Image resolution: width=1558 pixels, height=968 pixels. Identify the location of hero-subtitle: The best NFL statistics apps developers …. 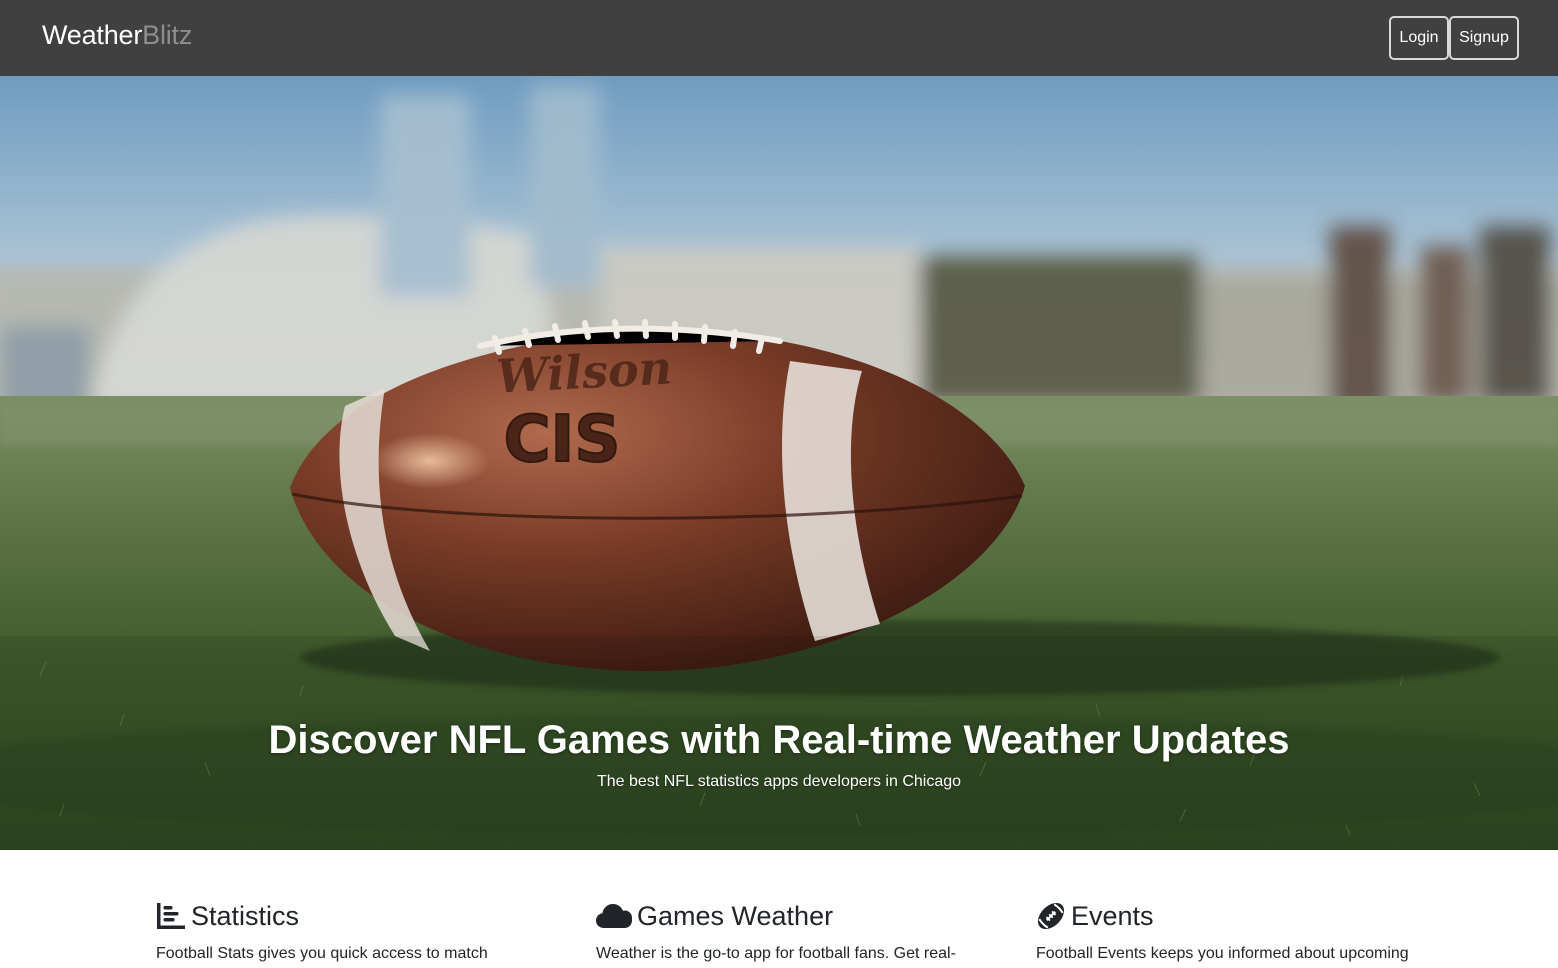
(779, 781).